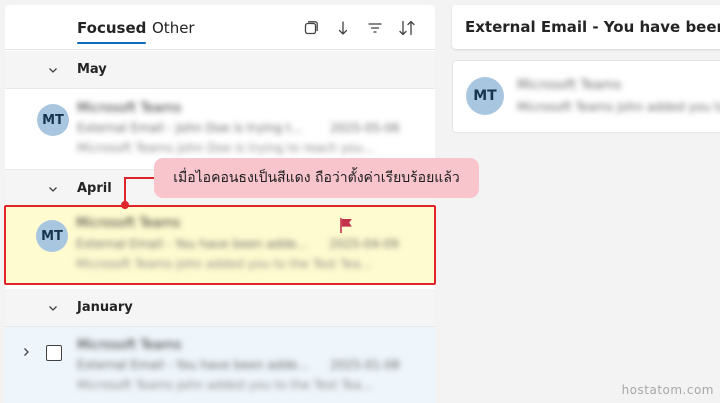  Describe the element at coordinates (125, 205) in the screenshot. I see `callout-leader-dot` at that location.